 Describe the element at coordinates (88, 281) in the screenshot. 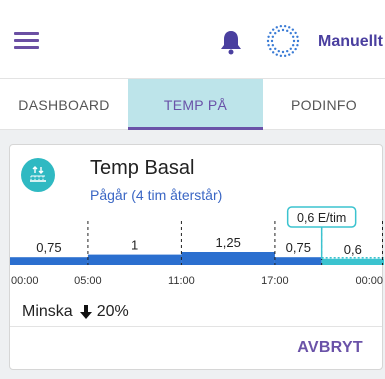

I see `x-tick-label-1: 05:00` at that location.